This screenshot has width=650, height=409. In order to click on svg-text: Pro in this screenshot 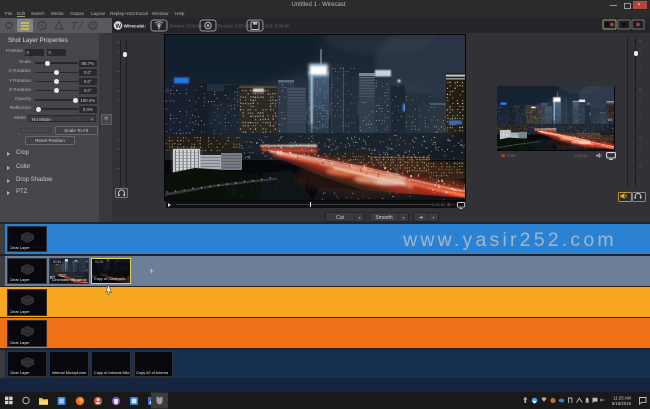, I will do `click(143, 27)`.